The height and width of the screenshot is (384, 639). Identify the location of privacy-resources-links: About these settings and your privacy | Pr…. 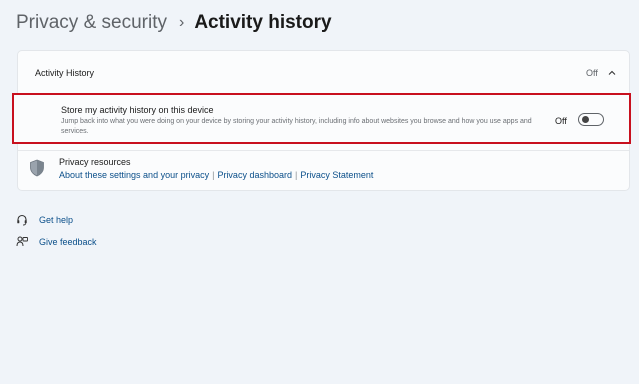
(216, 175).